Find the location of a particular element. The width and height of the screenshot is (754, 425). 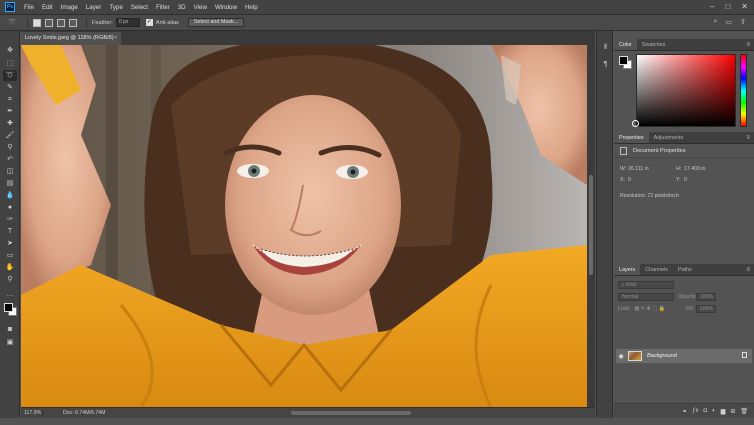

zoom-level: 117.9% is located at coordinates (32, 413).